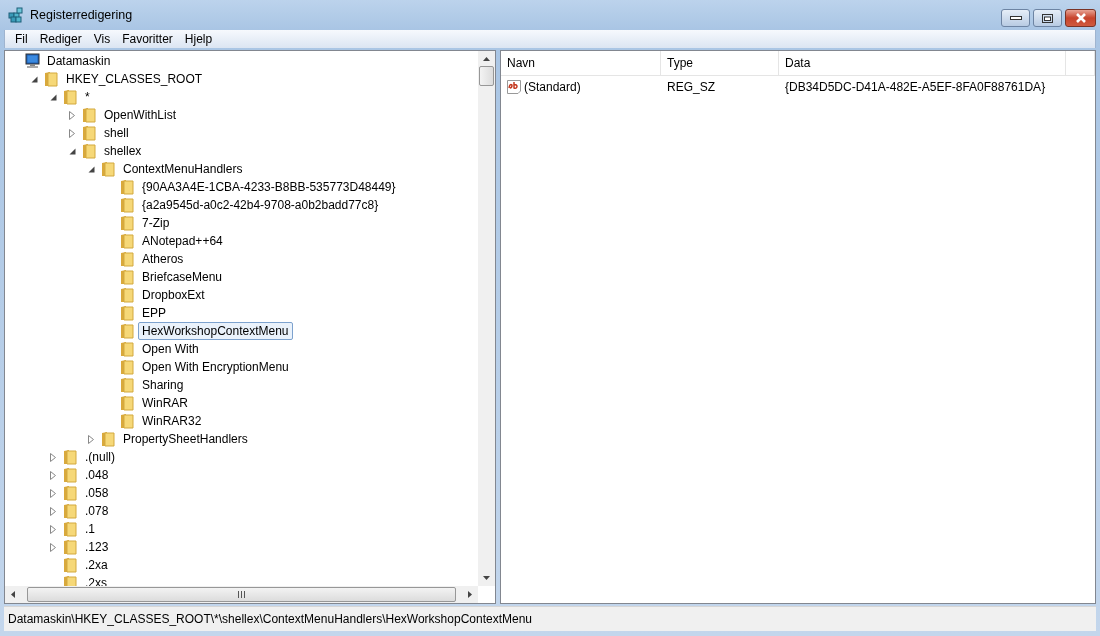 The image size is (1100, 636). I want to click on computer-icon, so click(32, 61).